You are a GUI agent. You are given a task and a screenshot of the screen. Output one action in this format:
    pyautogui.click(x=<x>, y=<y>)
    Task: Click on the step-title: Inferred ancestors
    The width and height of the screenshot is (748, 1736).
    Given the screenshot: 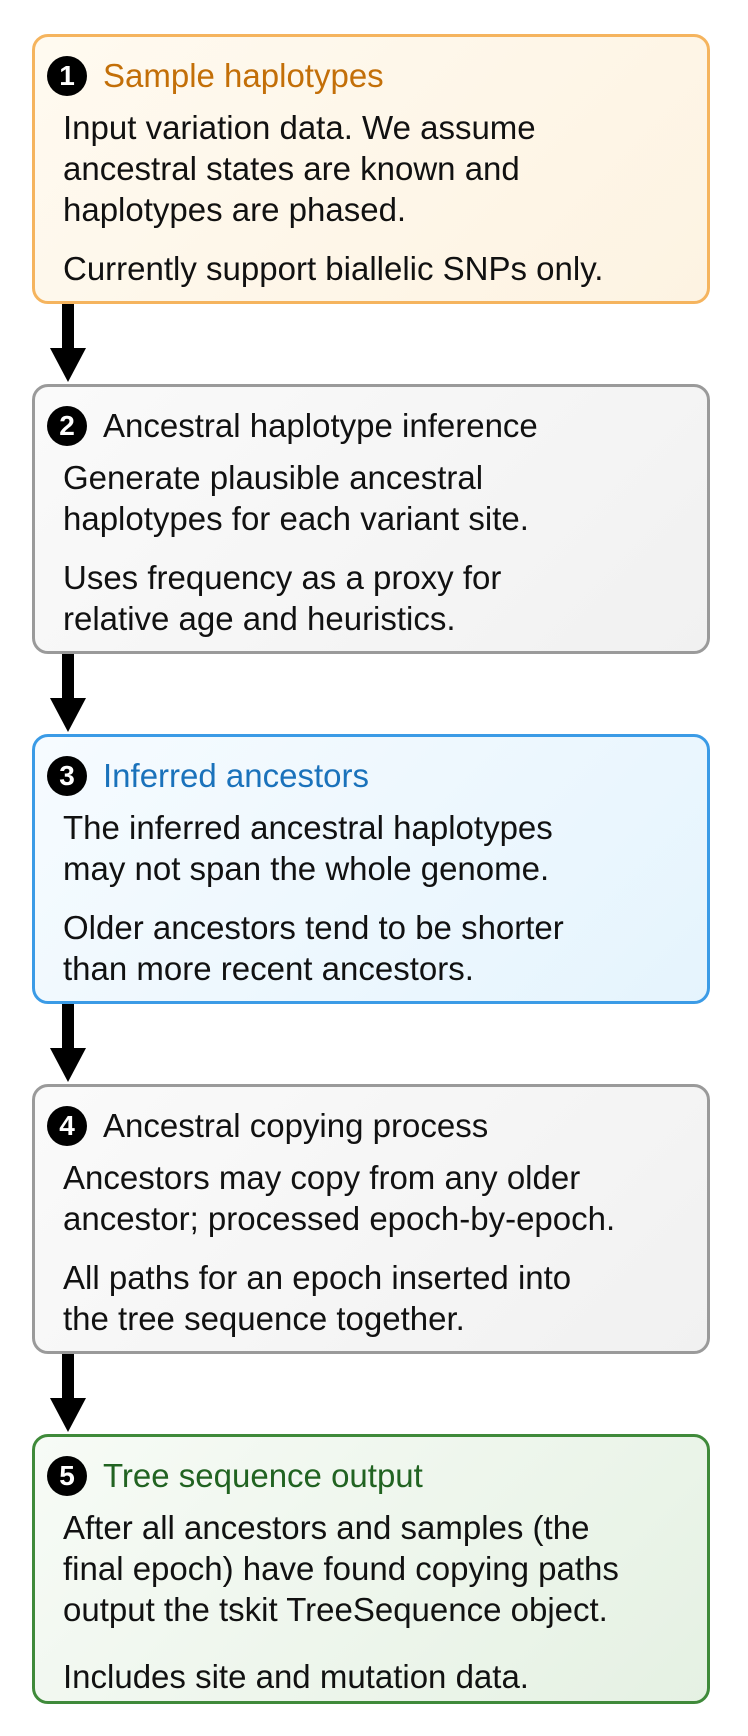 What is the action you would take?
    pyautogui.click(x=236, y=775)
    